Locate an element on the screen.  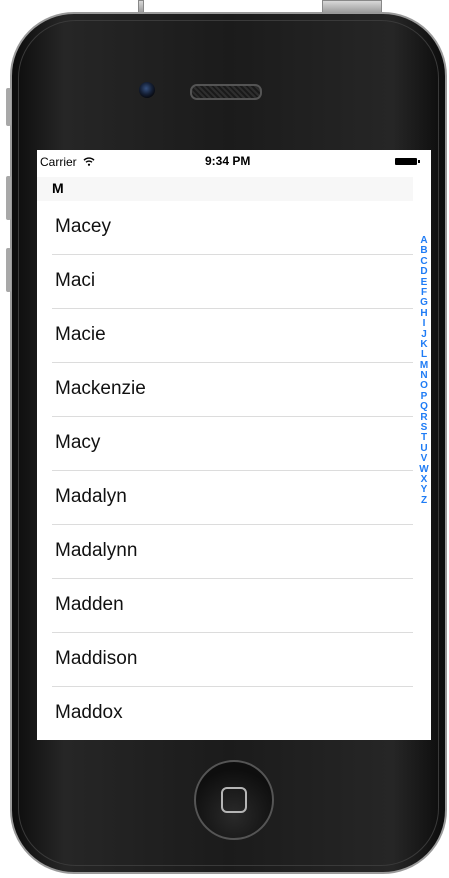
list-item: Madalyn is located at coordinates (225, 498).